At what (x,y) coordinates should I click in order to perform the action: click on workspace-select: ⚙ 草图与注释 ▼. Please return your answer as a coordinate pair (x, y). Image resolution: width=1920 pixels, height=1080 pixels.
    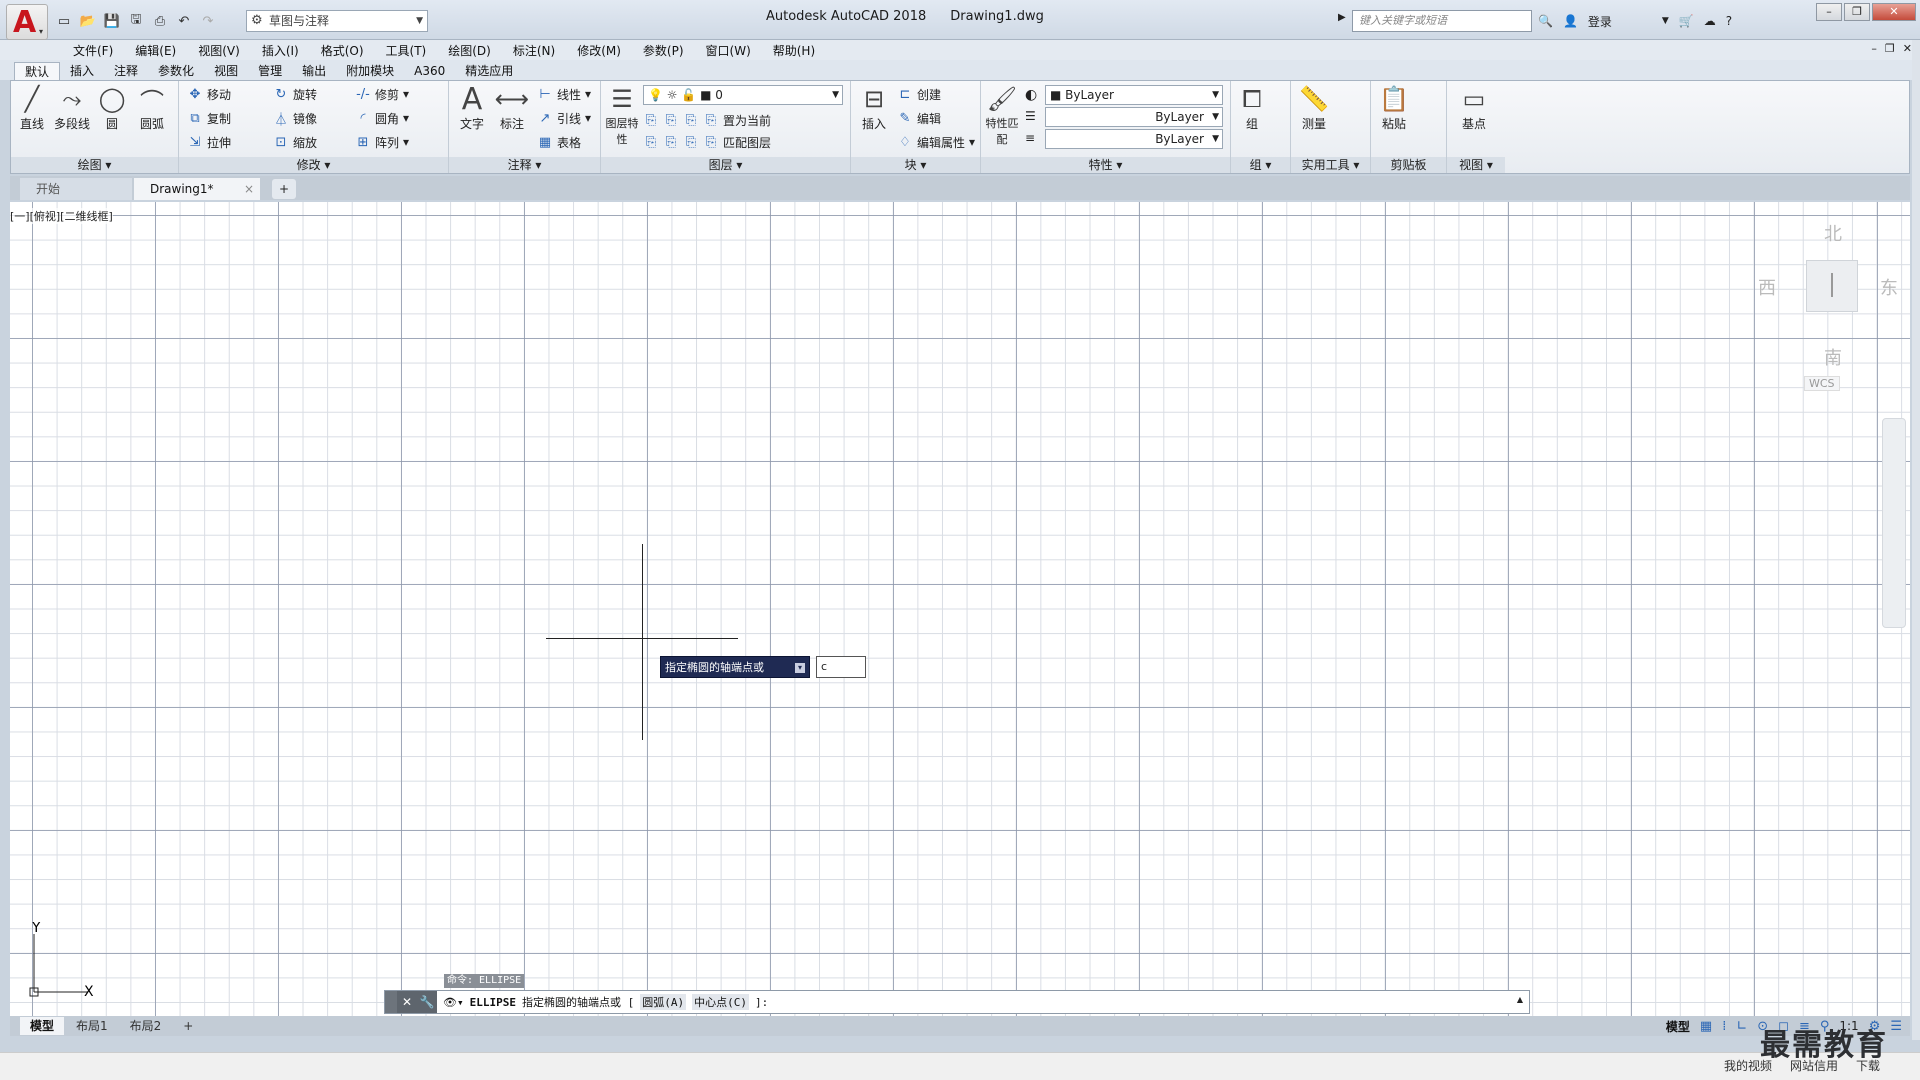
    Looking at the image, I should click on (337, 21).